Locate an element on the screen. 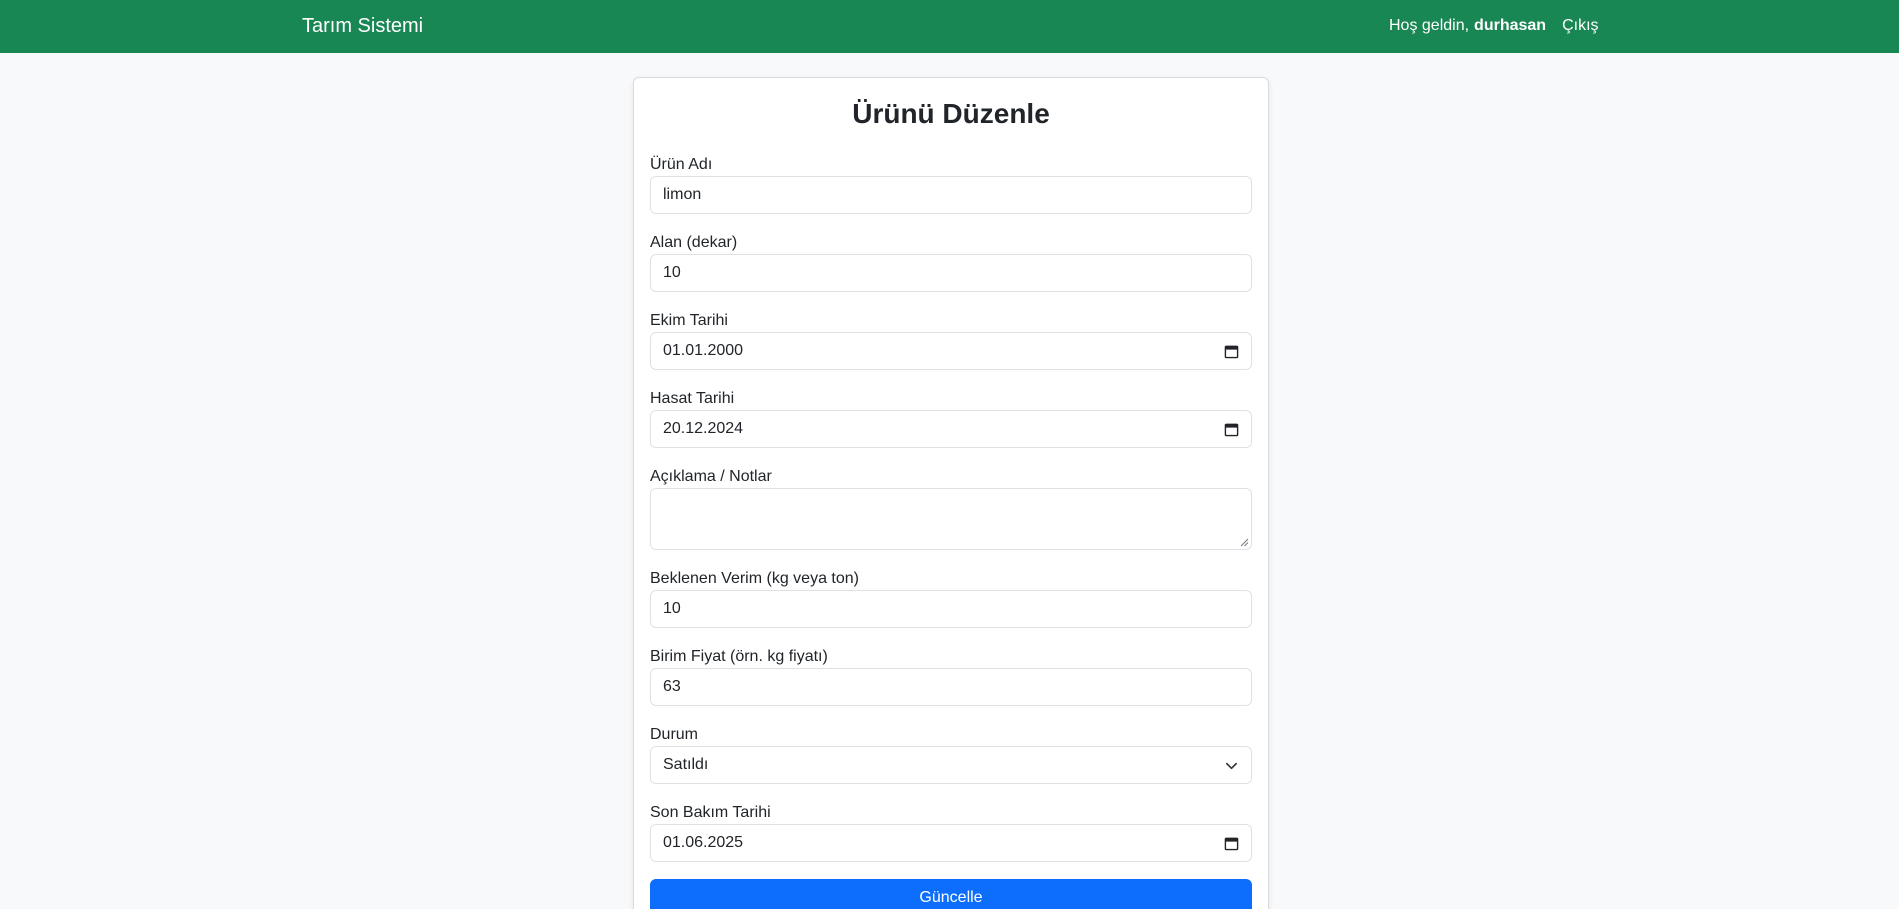 The height and width of the screenshot is (909, 1899). planting-date-label: Ekim Tarihi is located at coordinates (689, 320).